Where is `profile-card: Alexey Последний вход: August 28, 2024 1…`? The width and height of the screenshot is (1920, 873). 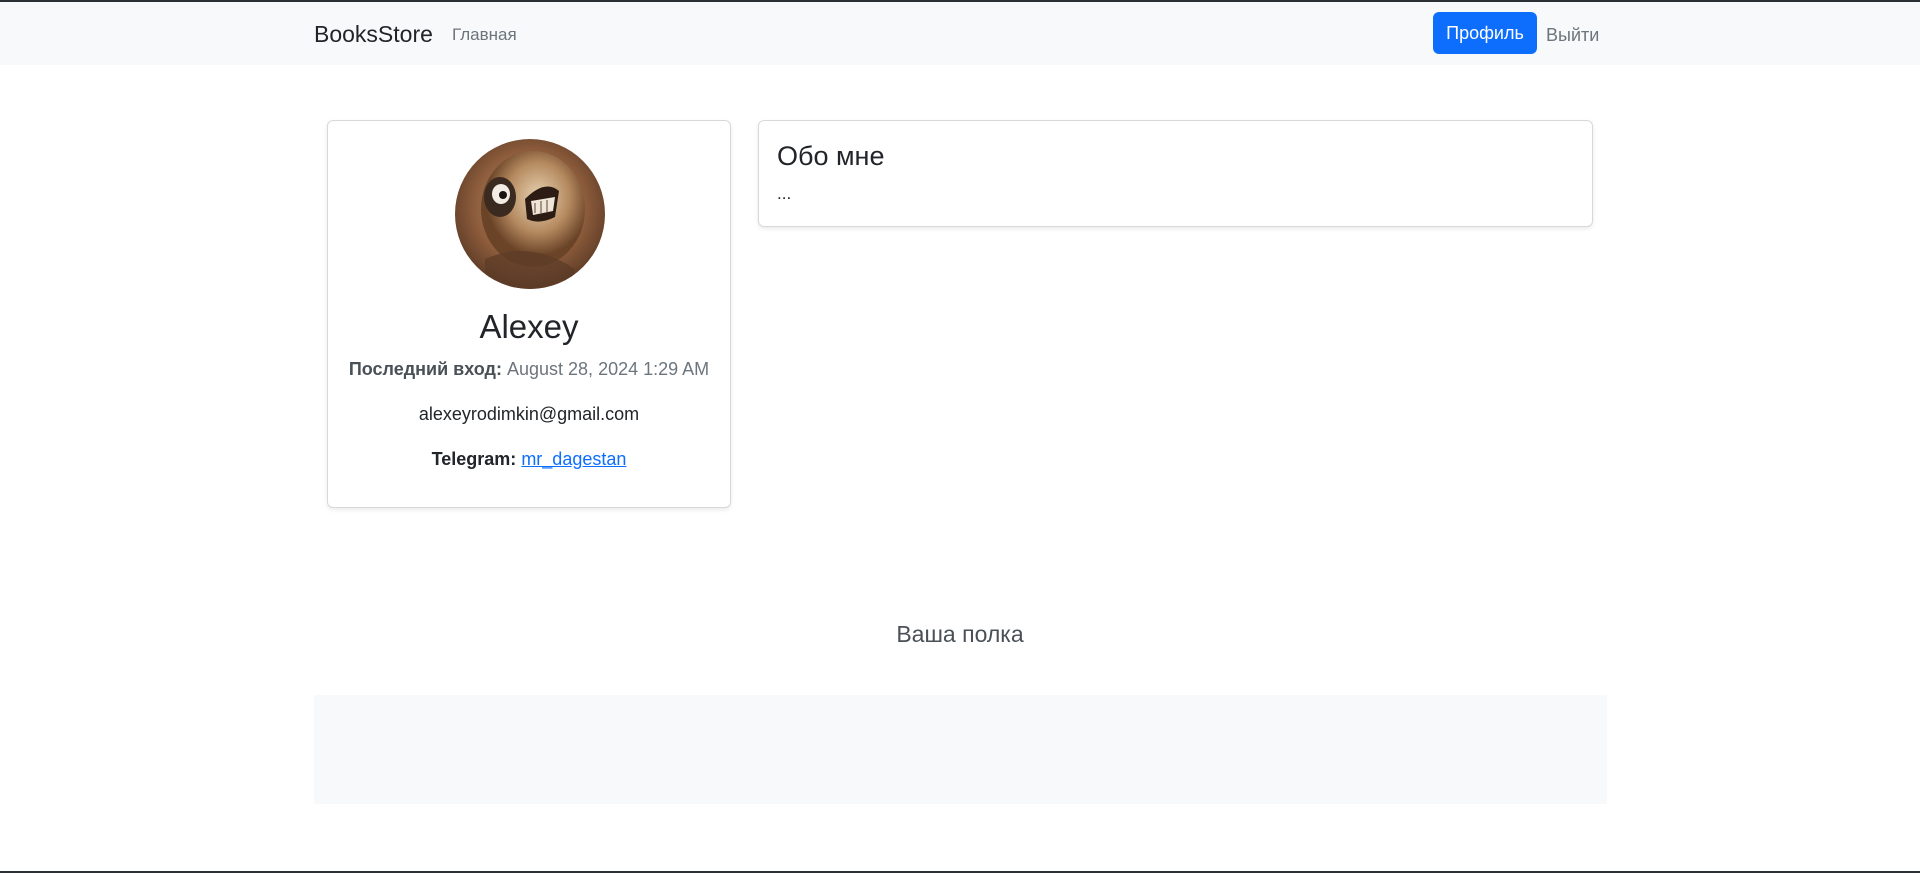
profile-card: Alexey Последний вход: August 28, 2024 1… is located at coordinates (529, 314).